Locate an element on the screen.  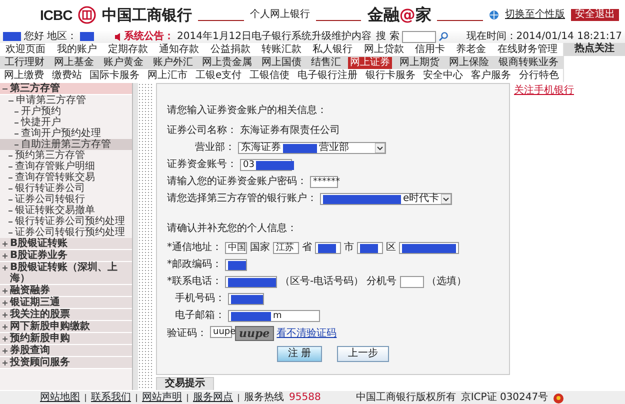
globe-icon is located at coordinates (494, 15).